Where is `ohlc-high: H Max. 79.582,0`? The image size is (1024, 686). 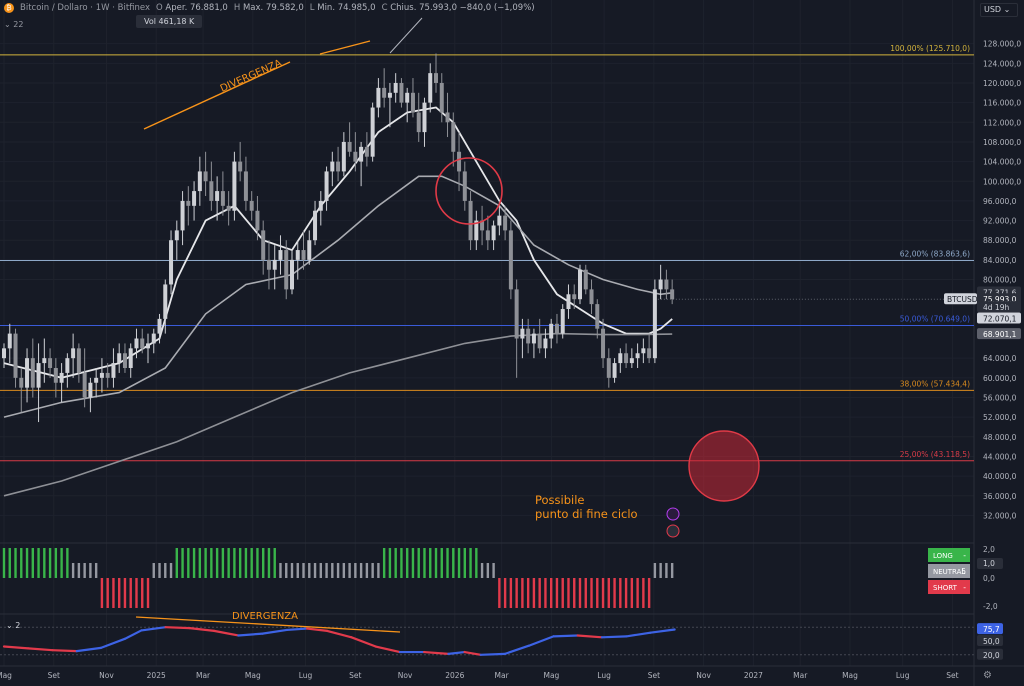 ohlc-high: H Max. 79.582,0 is located at coordinates (268, 8).